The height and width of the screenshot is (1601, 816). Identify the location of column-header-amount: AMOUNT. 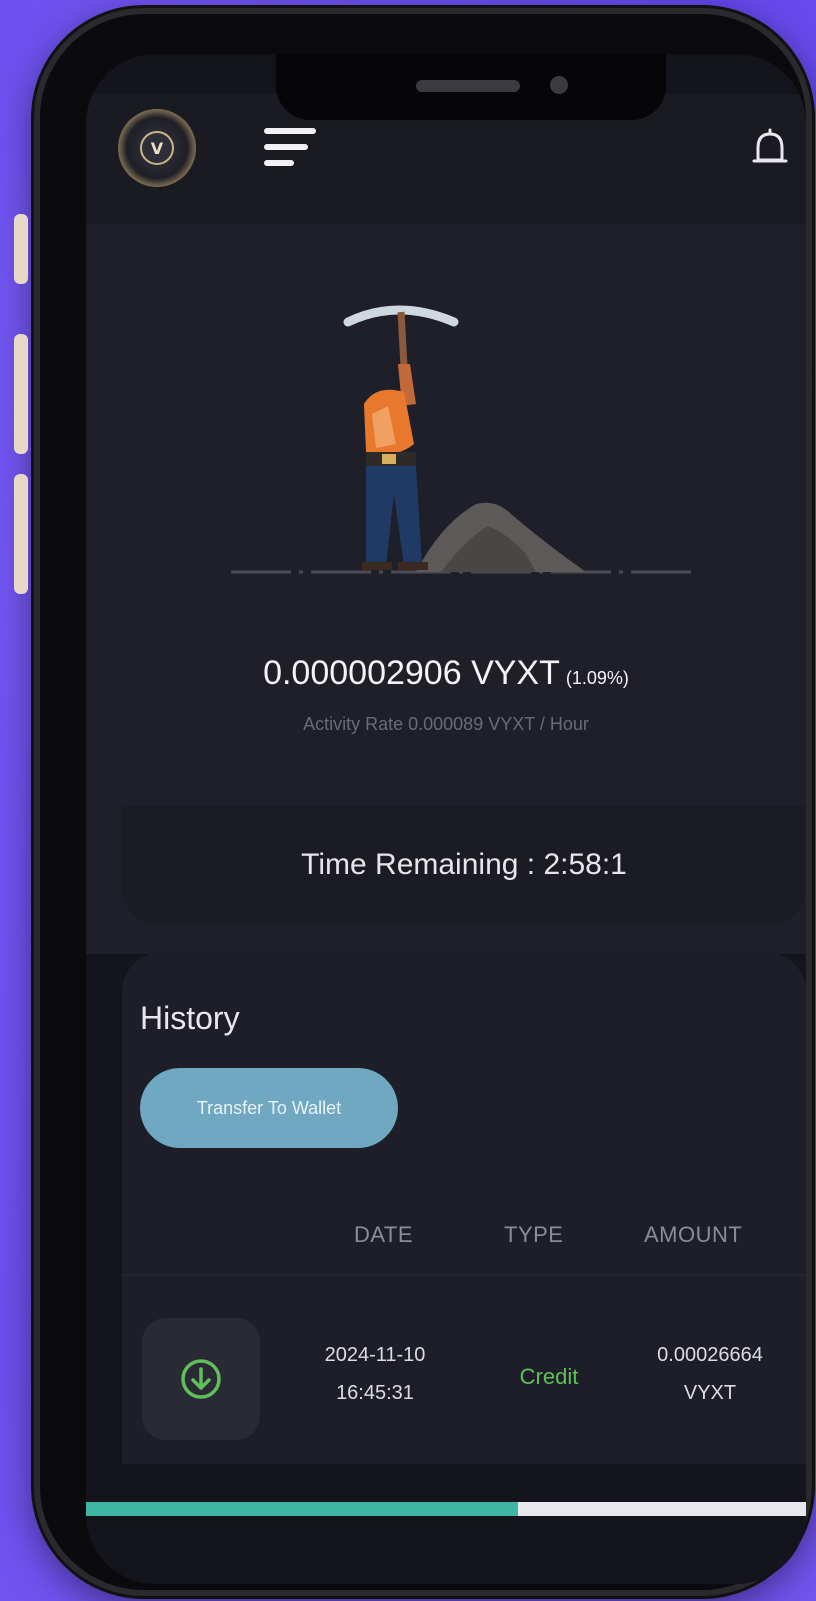
(693, 1234).